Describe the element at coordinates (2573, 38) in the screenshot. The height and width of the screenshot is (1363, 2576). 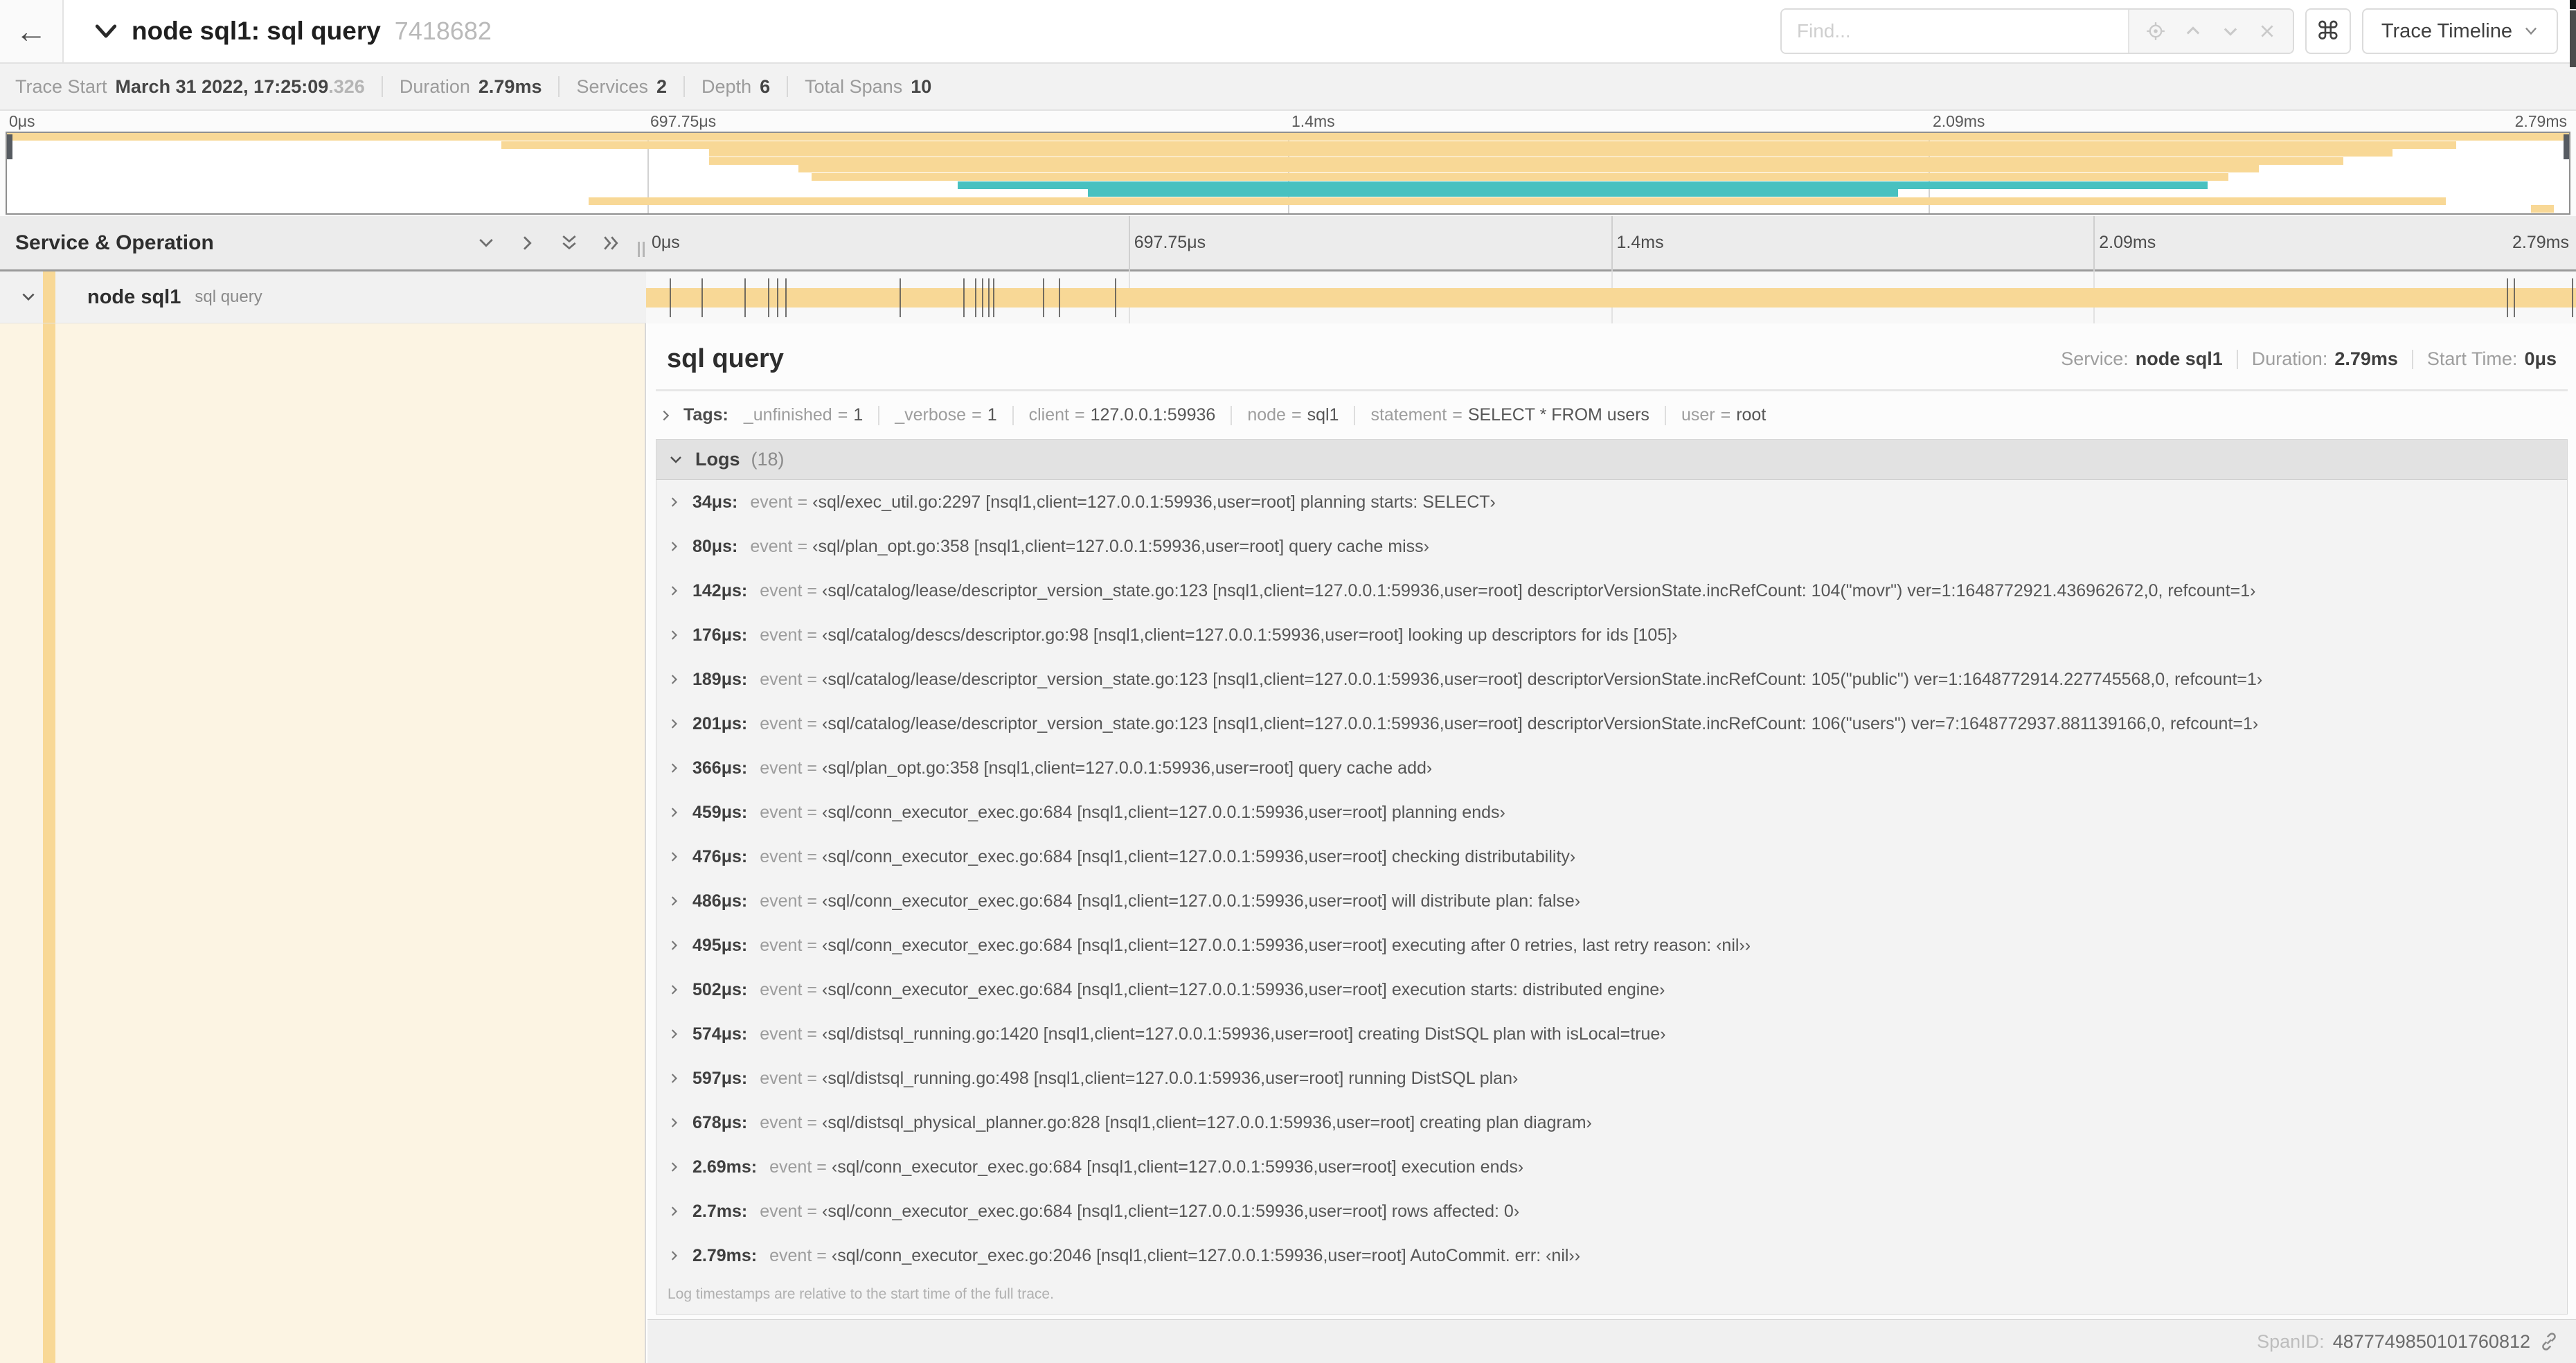
I see `scrollbar-thumb` at that location.